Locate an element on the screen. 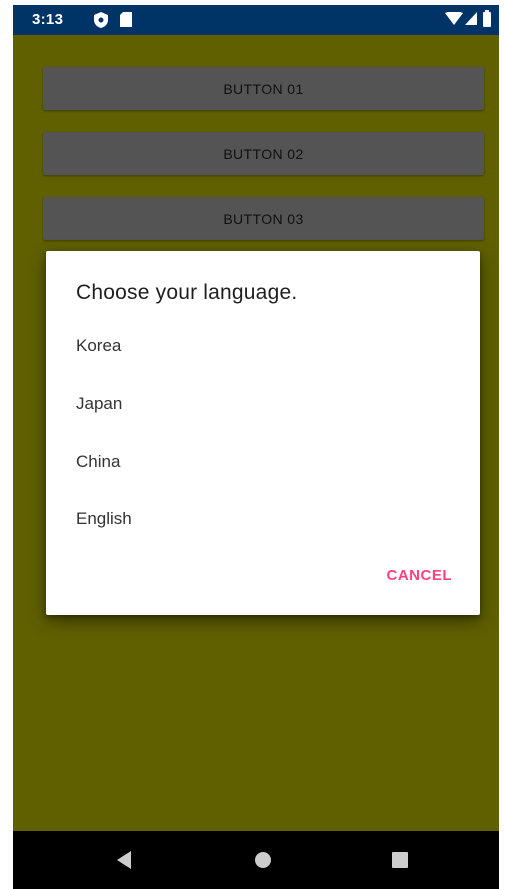  status-time: 3:13 is located at coordinates (48, 19).